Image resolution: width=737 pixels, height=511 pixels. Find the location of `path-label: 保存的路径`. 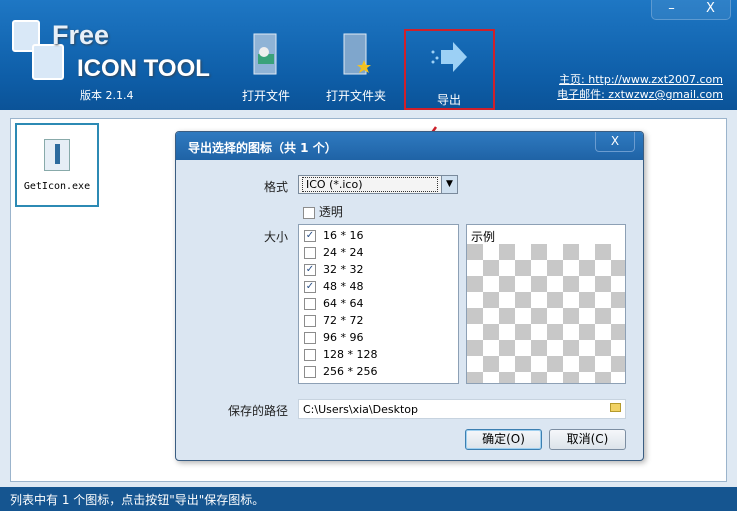

path-label: 保存的路径 is located at coordinates (258, 411).